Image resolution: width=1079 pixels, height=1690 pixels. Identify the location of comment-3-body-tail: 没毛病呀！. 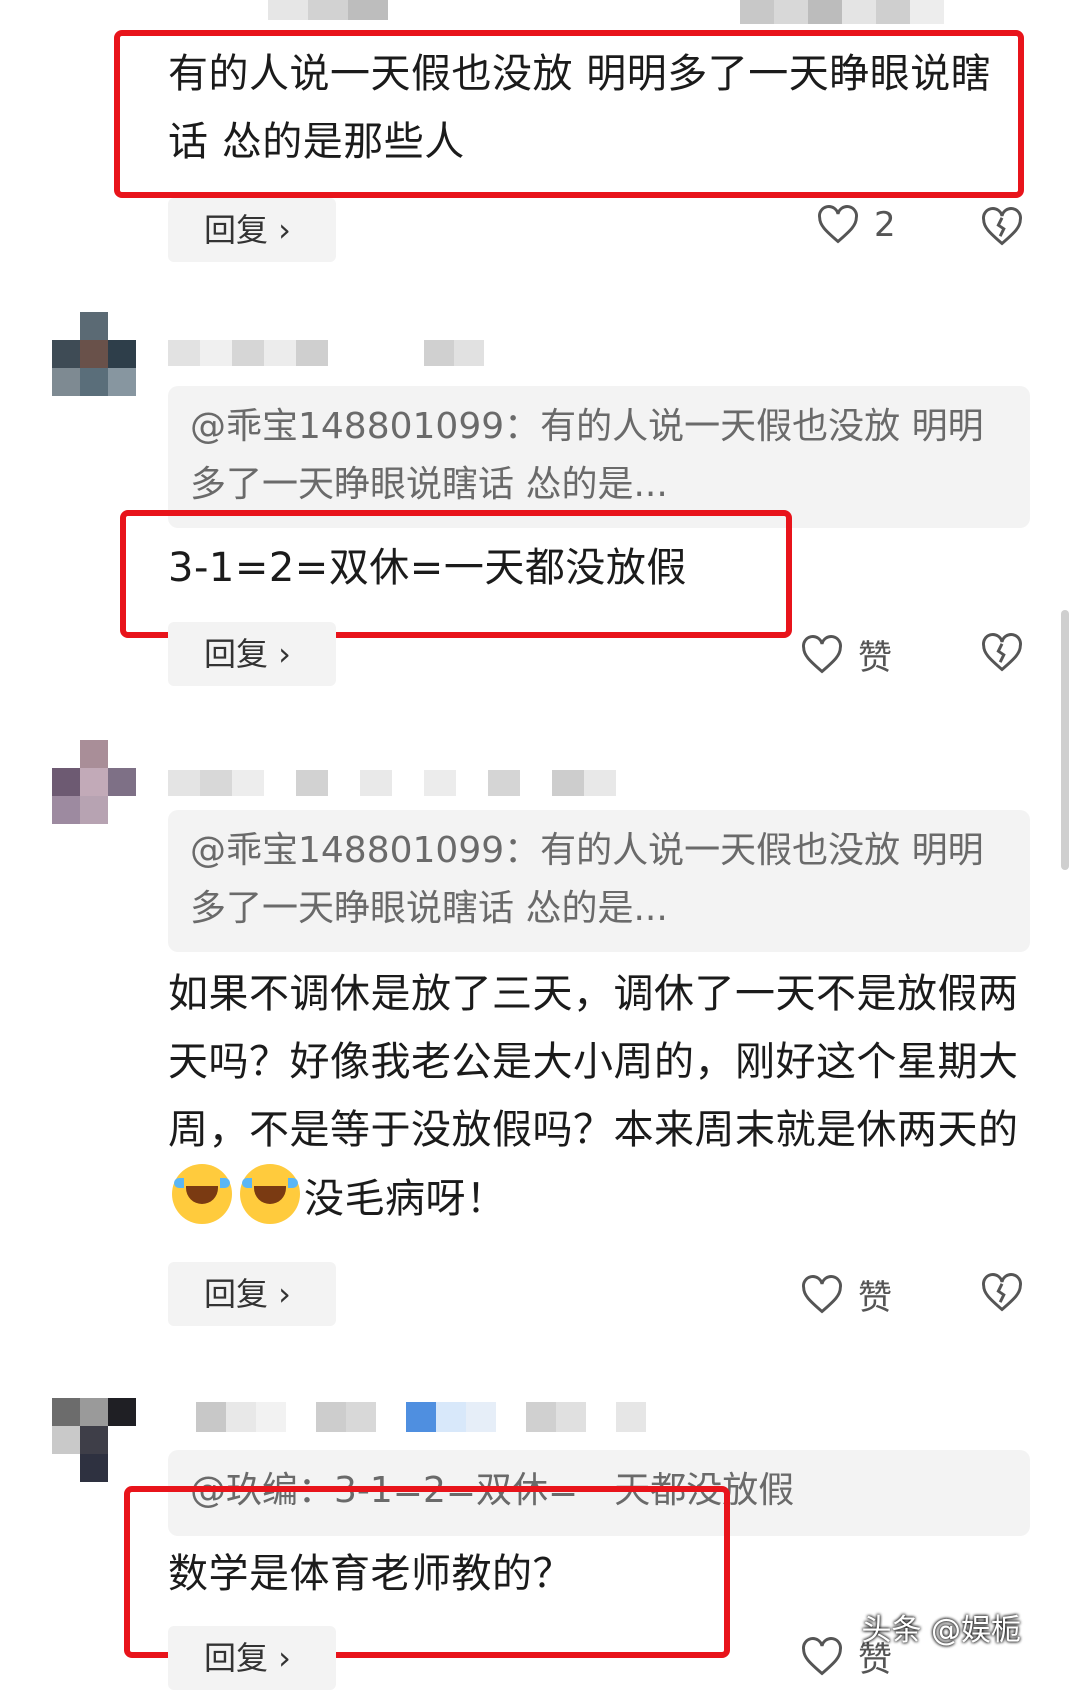
(405, 1199).